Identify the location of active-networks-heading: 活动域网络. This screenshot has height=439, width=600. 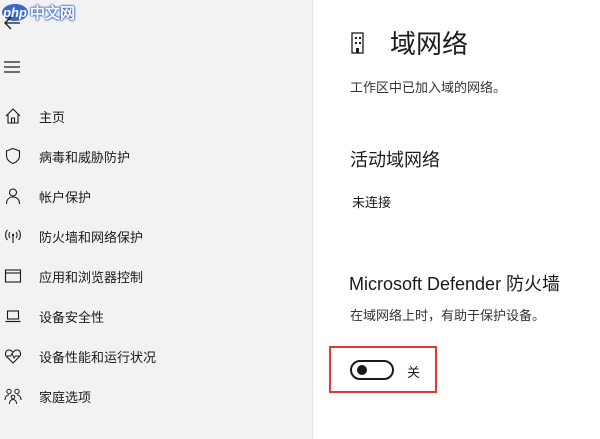
(395, 160).